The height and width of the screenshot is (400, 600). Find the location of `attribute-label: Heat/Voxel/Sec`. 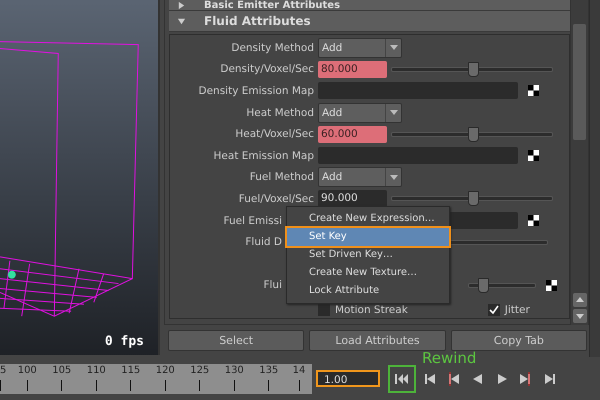

attribute-label: Heat/Voxel/Sec is located at coordinates (274, 134).